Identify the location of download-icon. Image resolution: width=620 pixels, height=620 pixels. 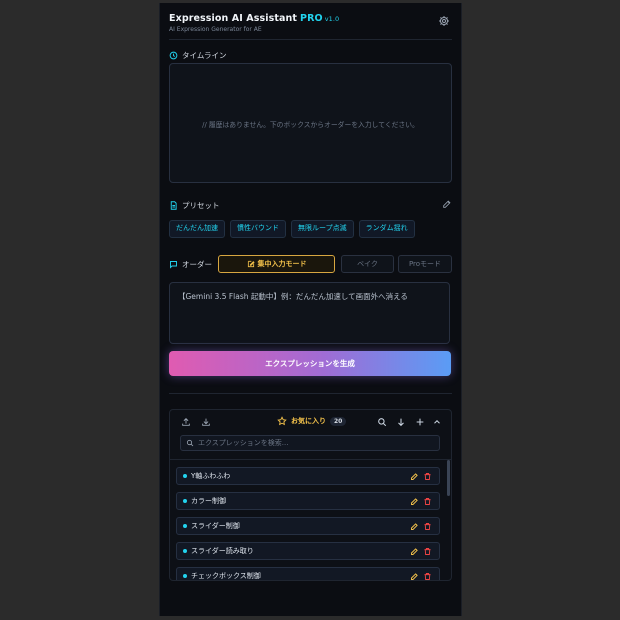
(206, 422).